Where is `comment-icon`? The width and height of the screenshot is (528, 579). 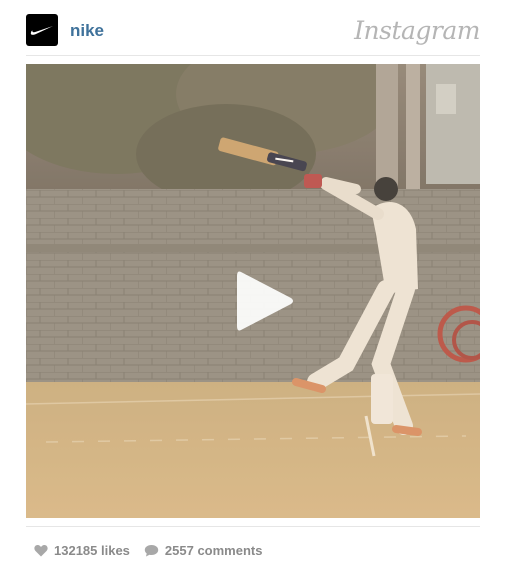 comment-icon is located at coordinates (151, 550).